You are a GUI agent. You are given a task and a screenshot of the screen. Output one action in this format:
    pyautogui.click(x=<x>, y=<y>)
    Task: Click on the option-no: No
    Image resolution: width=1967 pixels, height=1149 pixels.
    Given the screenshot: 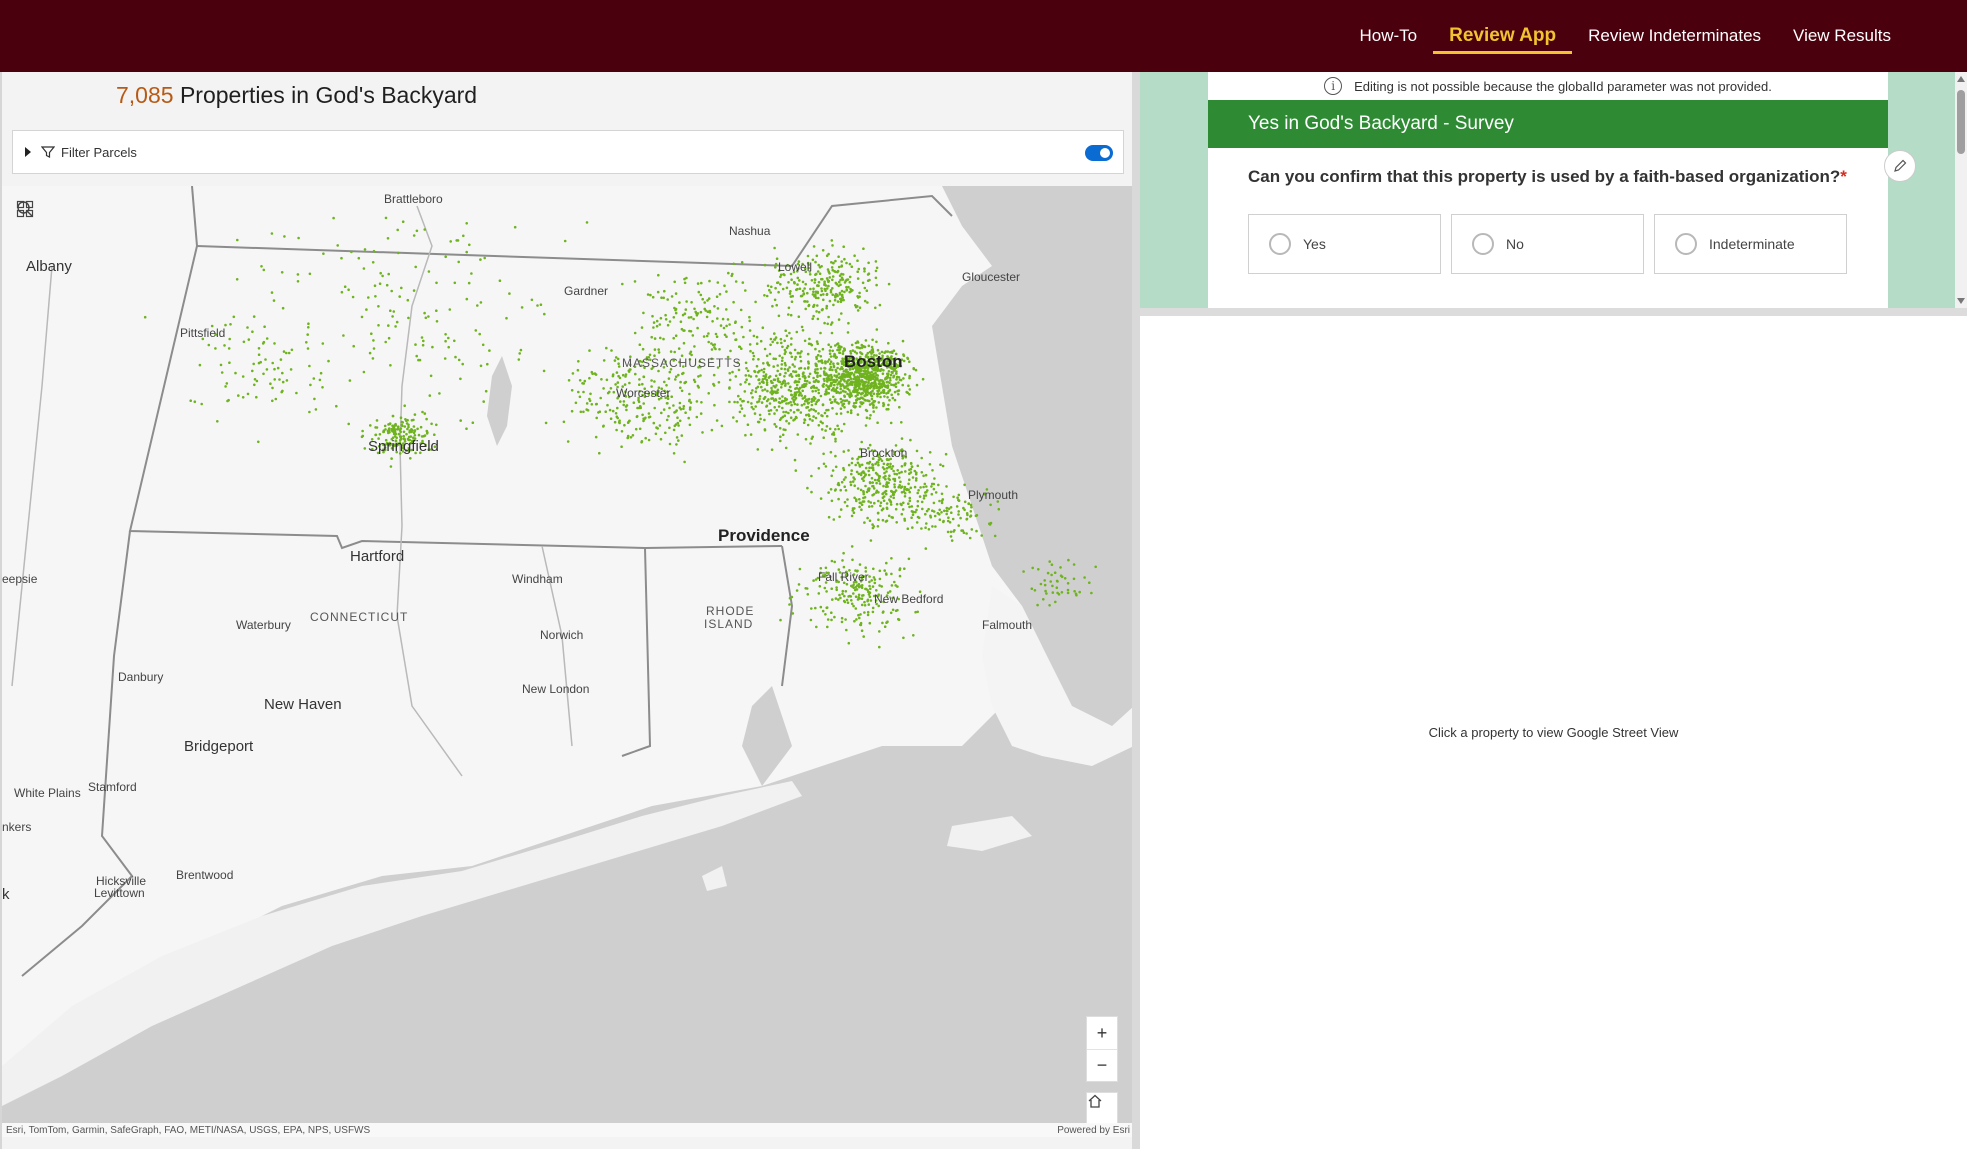 What is the action you would take?
    pyautogui.click(x=1547, y=244)
    